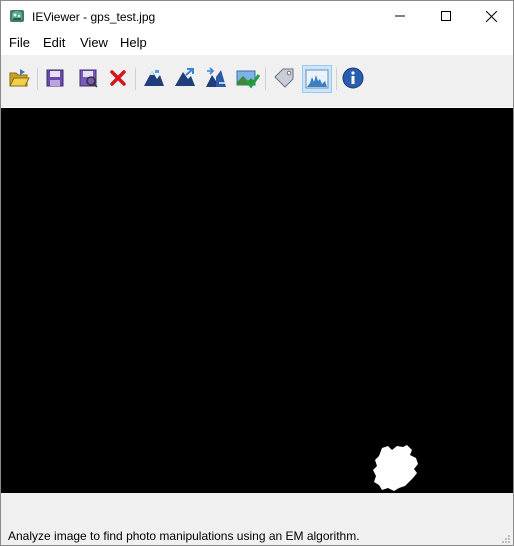 This screenshot has width=514, height=546. I want to click on close-image-icon, so click(118, 78).